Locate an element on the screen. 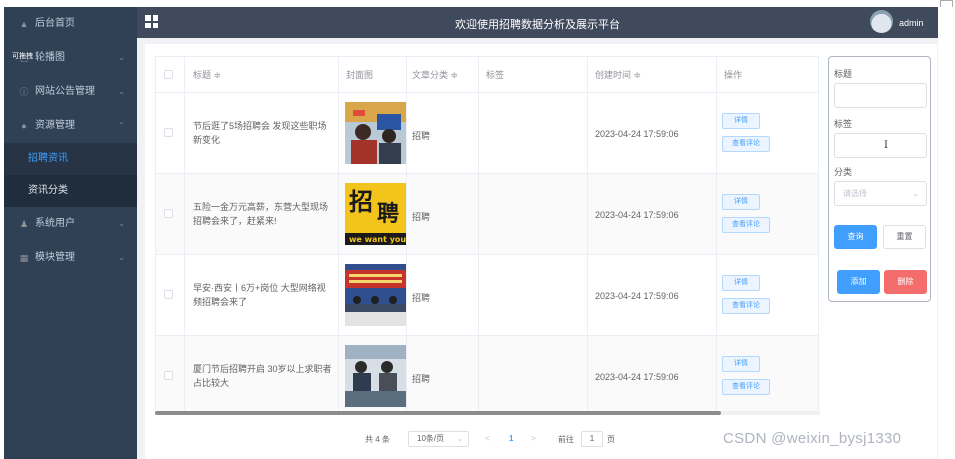 The height and width of the screenshot is (459, 955). column-header-category: 文章分类 ≑ is located at coordinates (435, 75).